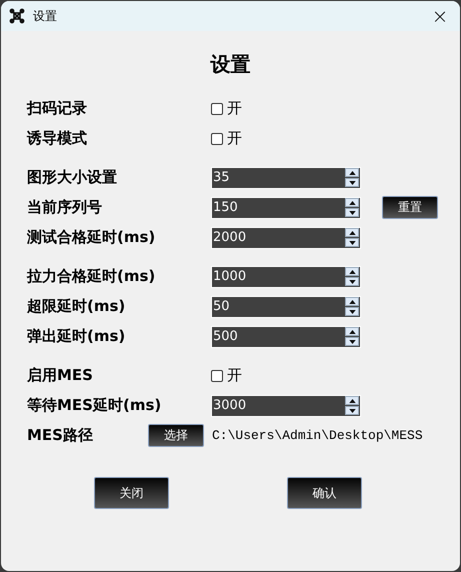 Image resolution: width=461 pixels, height=572 pixels. What do you see at coordinates (317, 435) in the screenshot?
I see `path-text: C:\Users\Admin\Desktop\MESS` at bounding box center [317, 435].